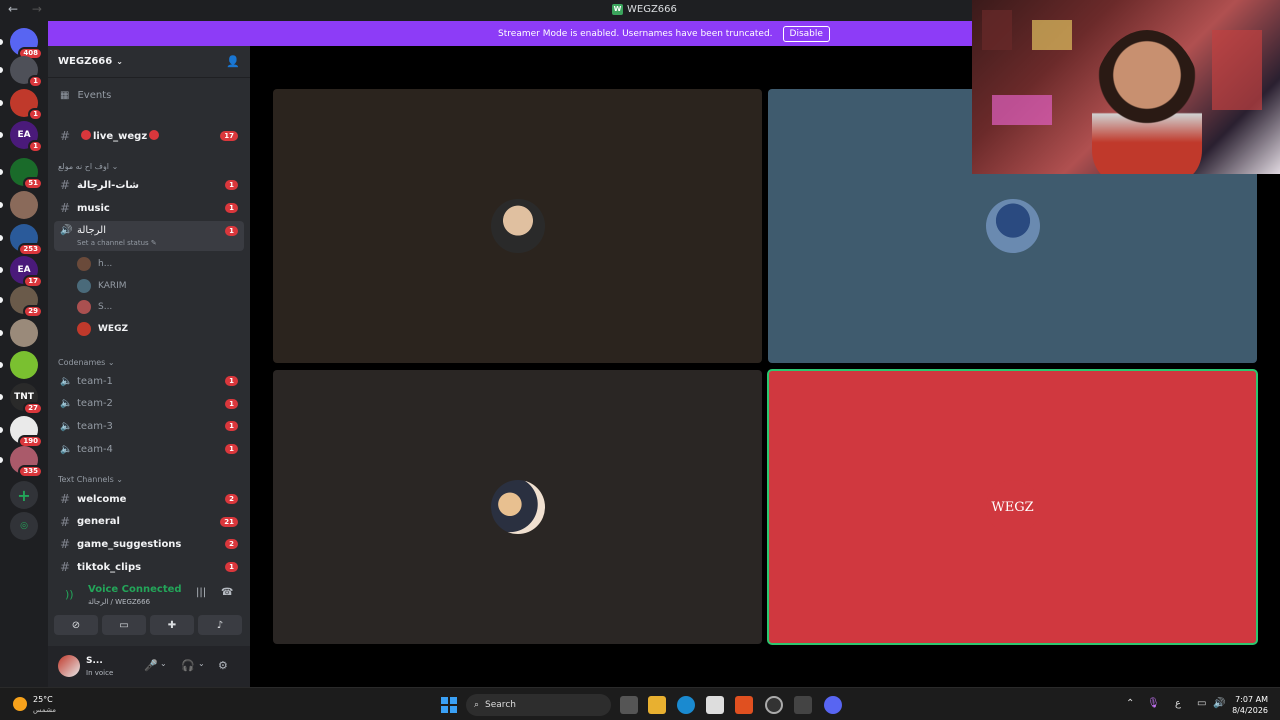 This screenshot has width=1280, height=720. I want to click on server-2-icon: 1, so click(21, 72).